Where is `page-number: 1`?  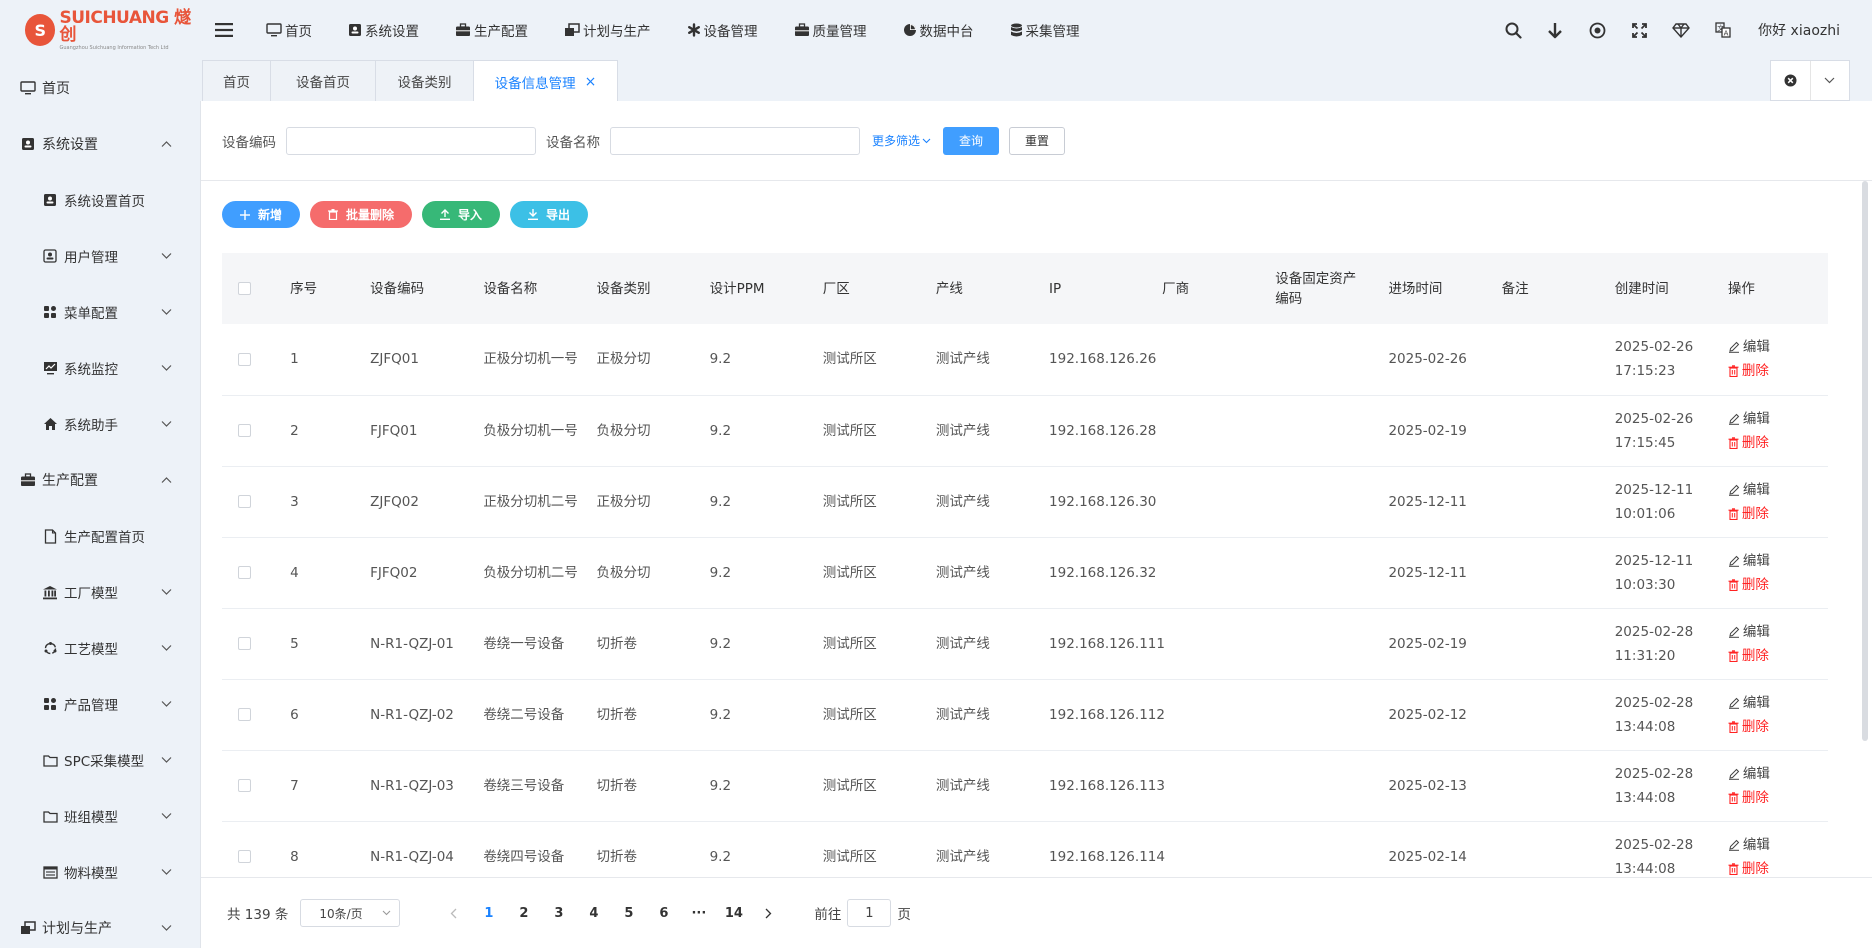
page-number: 1 is located at coordinates (488, 913).